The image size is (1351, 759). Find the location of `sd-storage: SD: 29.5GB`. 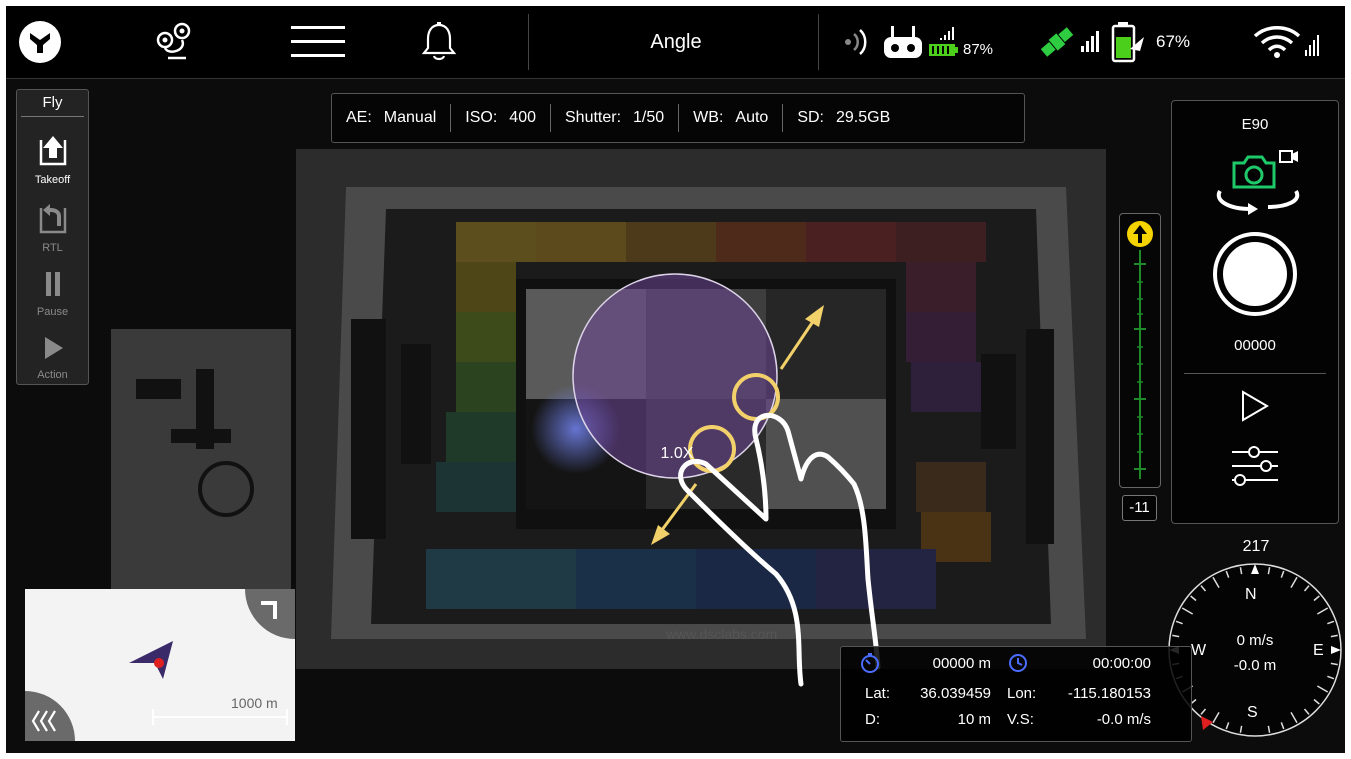

sd-storage: SD: 29.5GB is located at coordinates (843, 118).